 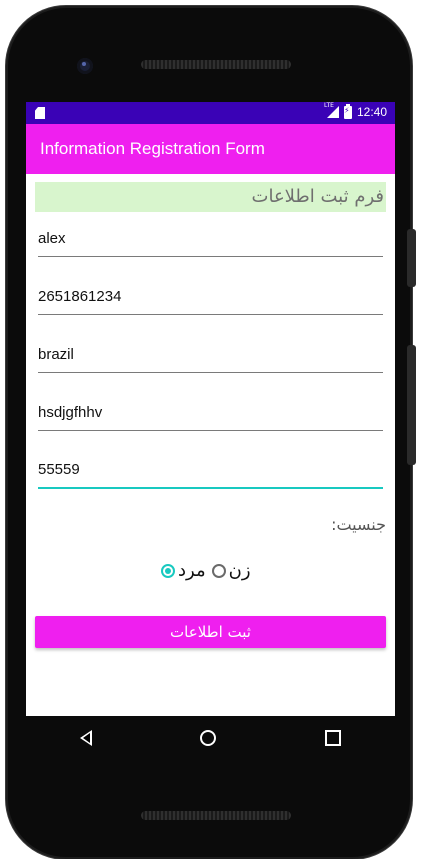 I want to click on name-input, so click(x=210, y=239).